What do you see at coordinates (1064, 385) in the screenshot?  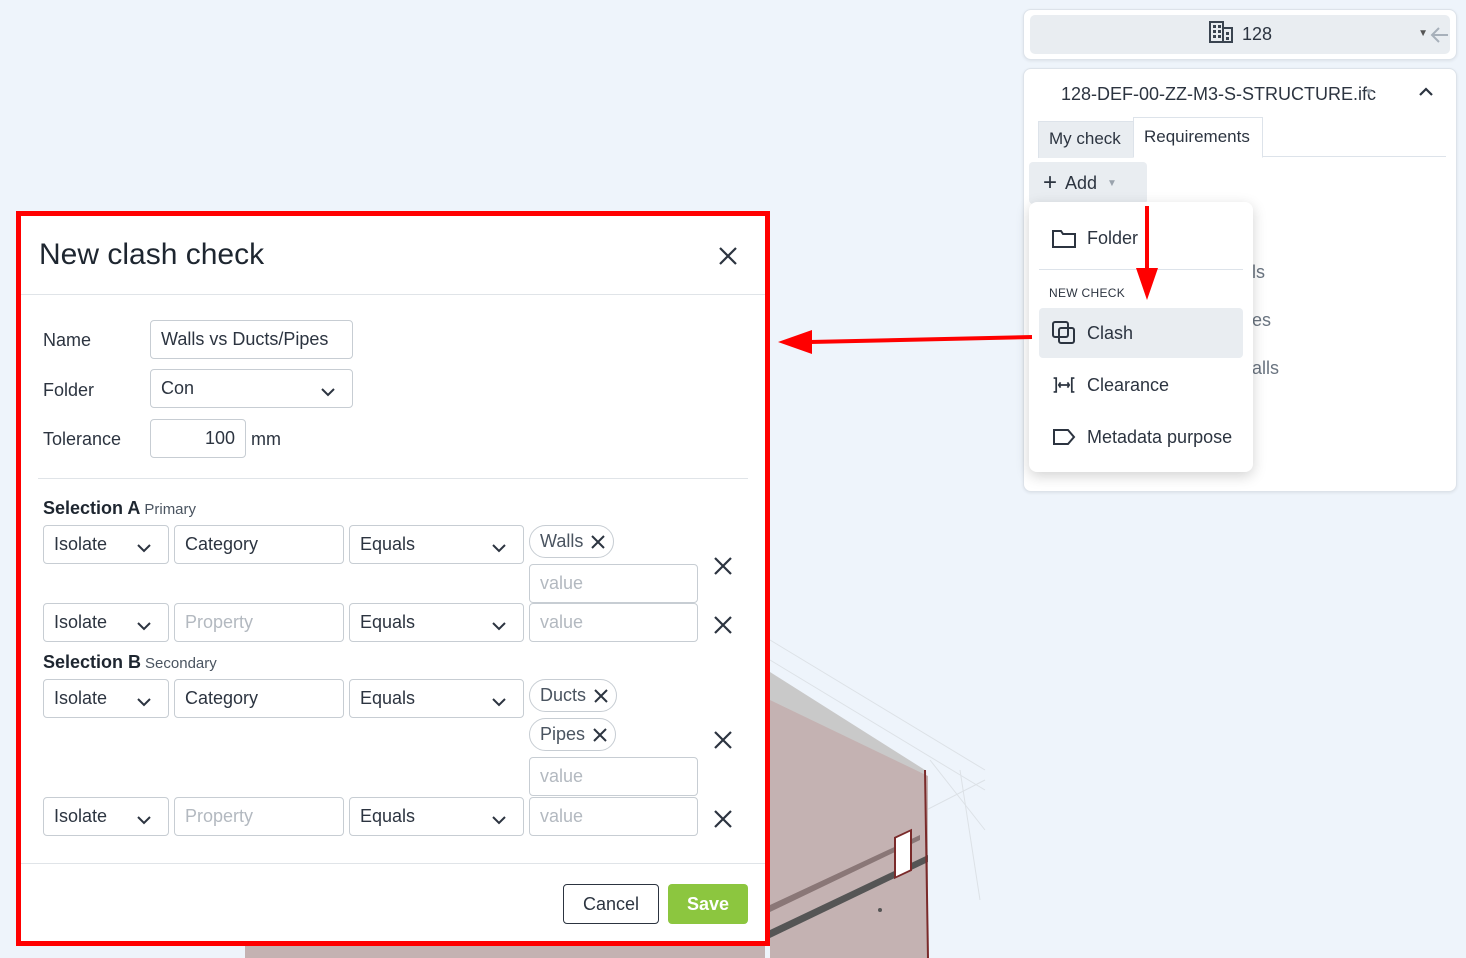 I see `clearance-icon` at bounding box center [1064, 385].